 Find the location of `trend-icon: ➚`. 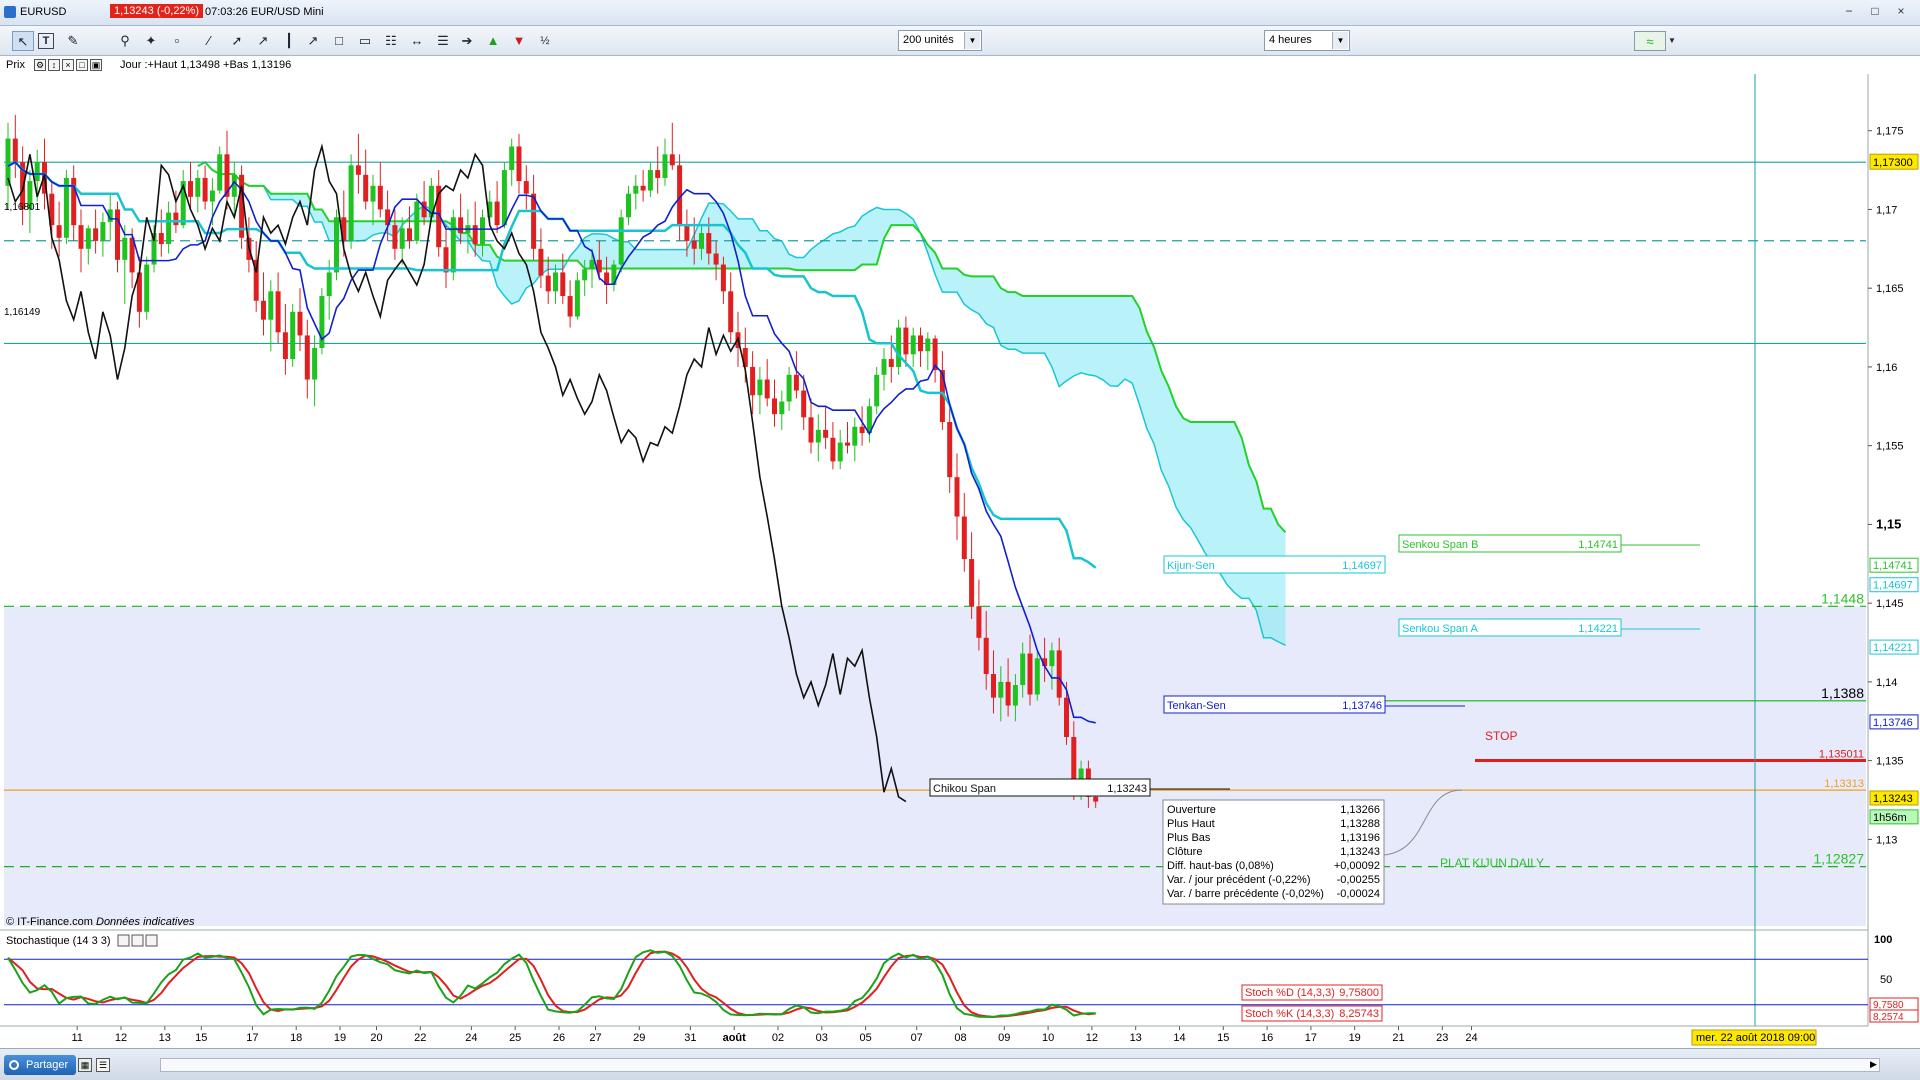

trend-icon: ➚ is located at coordinates (237, 41).